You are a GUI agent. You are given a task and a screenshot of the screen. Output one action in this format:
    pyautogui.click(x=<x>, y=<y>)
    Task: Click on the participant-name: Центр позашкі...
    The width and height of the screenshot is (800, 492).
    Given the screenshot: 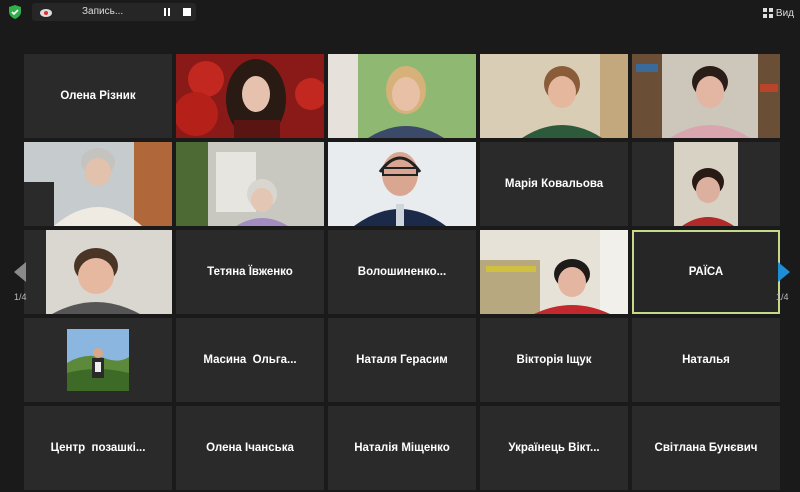 What is the action you would take?
    pyautogui.click(x=98, y=448)
    